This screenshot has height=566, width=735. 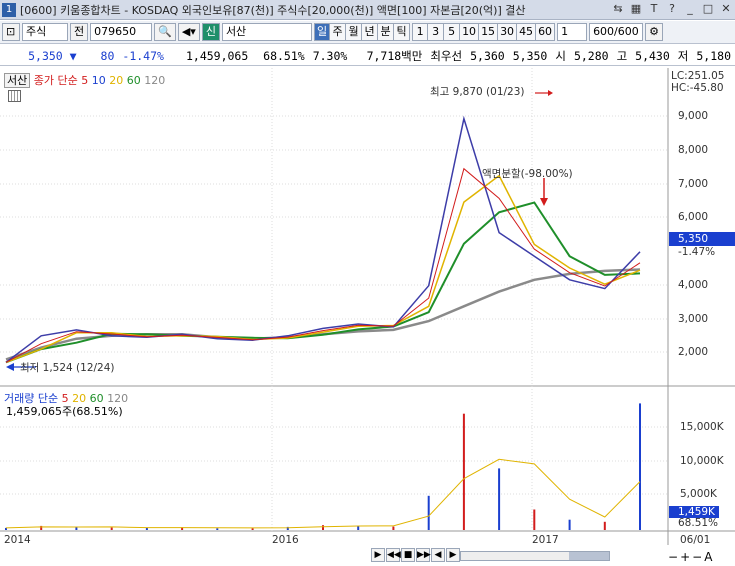 What do you see at coordinates (673, 557) in the screenshot?
I see `zoom-out-icon: −` at bounding box center [673, 557].